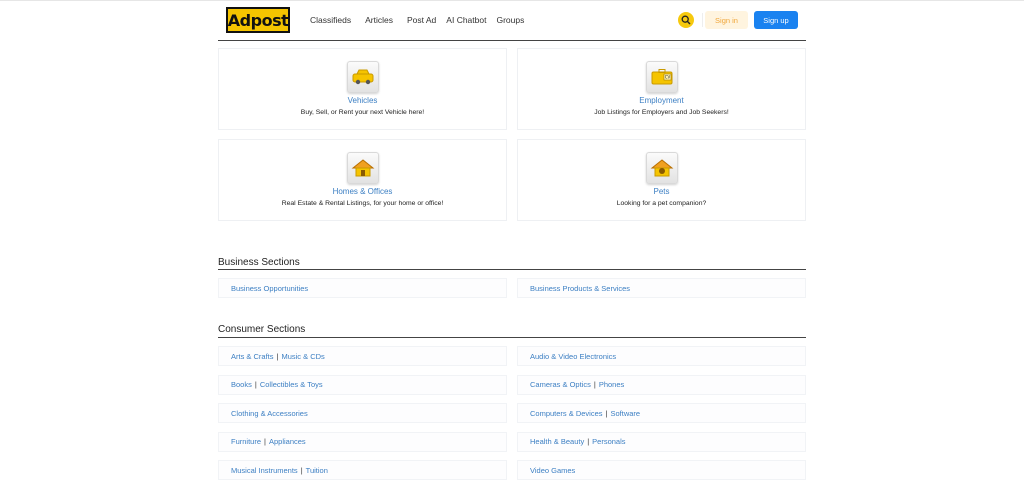 This screenshot has width=1024, height=487. I want to click on svg-text: CV, so click(667, 77).